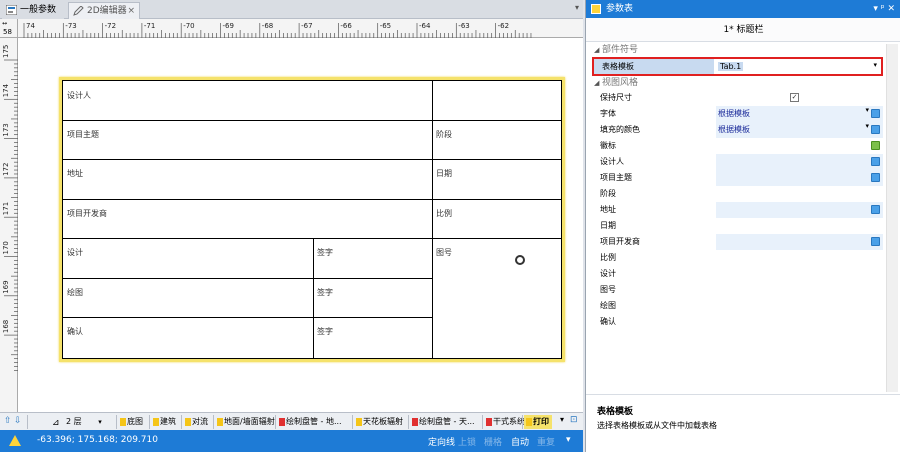  I want to click on developer-input, so click(799, 242).